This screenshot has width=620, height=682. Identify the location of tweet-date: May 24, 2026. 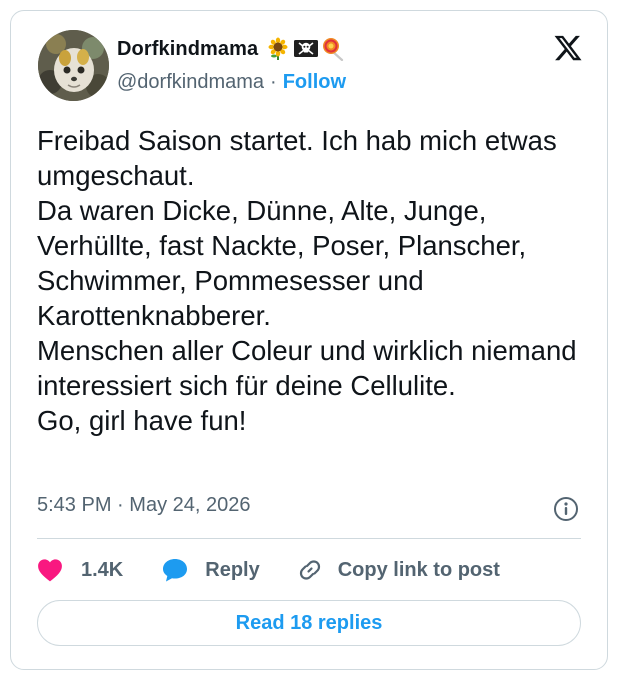
(190, 505).